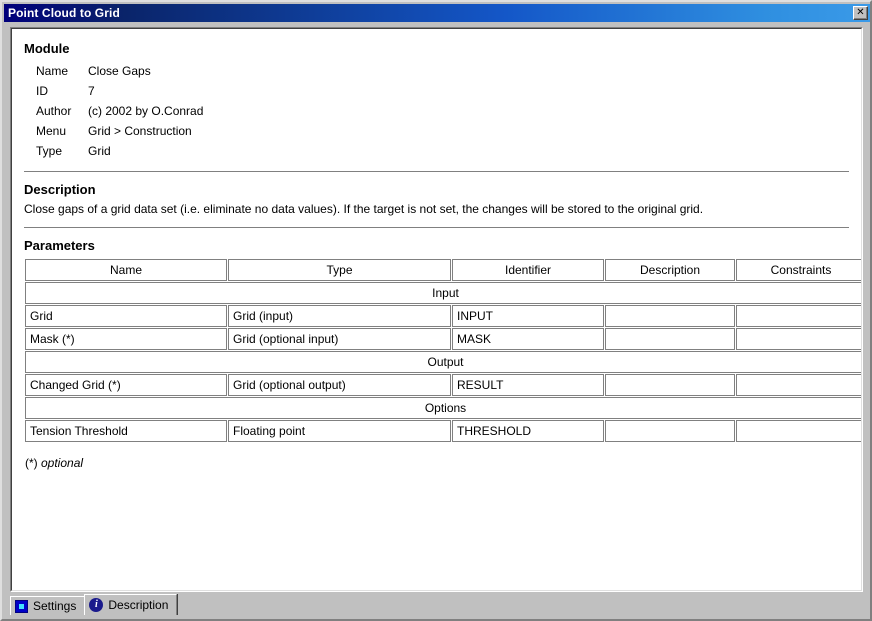 The image size is (872, 621). I want to click on description-heading: Description, so click(60, 189).